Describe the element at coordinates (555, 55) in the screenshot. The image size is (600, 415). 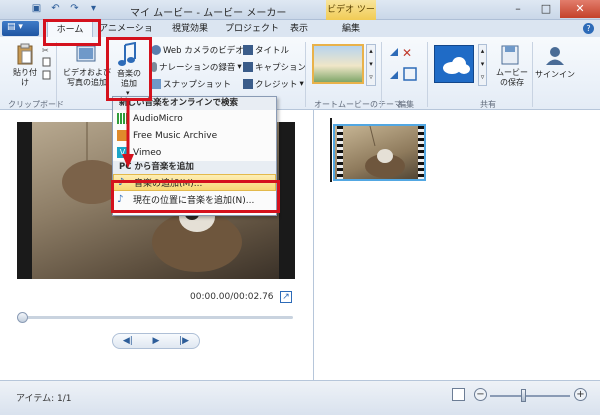
I see `user-icon` at that location.